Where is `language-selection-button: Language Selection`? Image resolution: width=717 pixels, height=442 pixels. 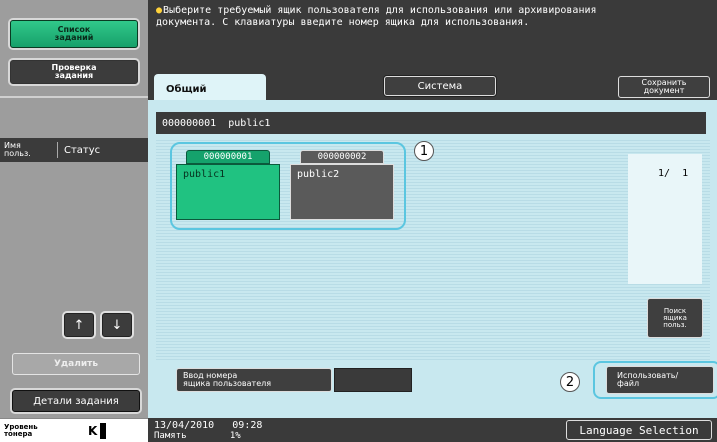
language-selection-button: Language Selection is located at coordinates (639, 430).